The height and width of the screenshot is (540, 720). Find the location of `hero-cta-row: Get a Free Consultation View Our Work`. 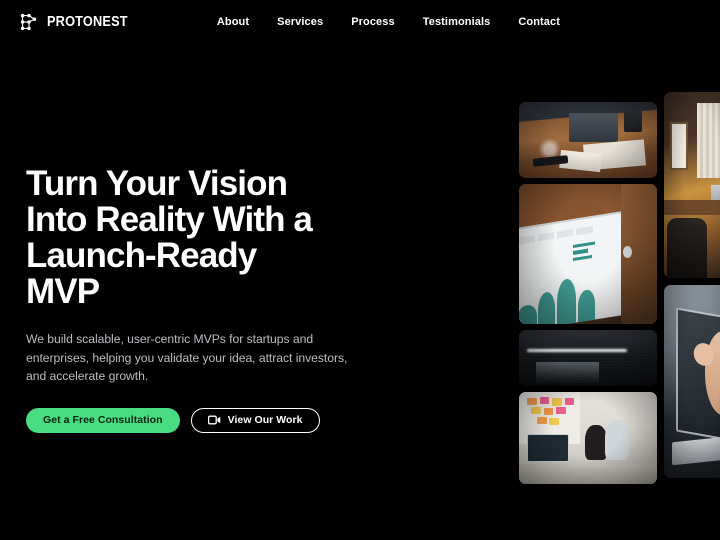

hero-cta-row: Get a Free Consultation View Our Work is located at coordinates (226, 420).